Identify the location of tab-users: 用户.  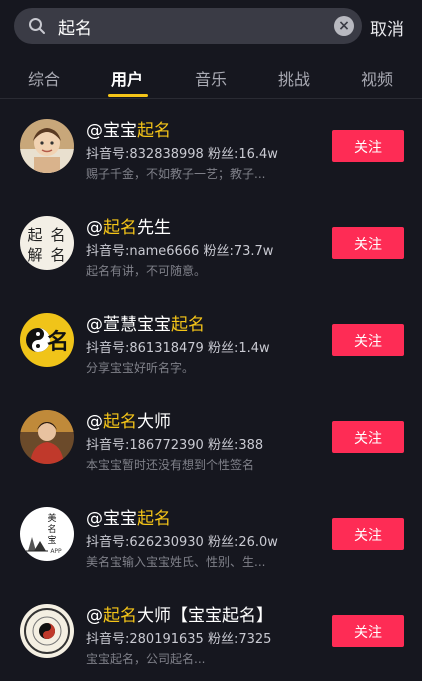
(127, 78).